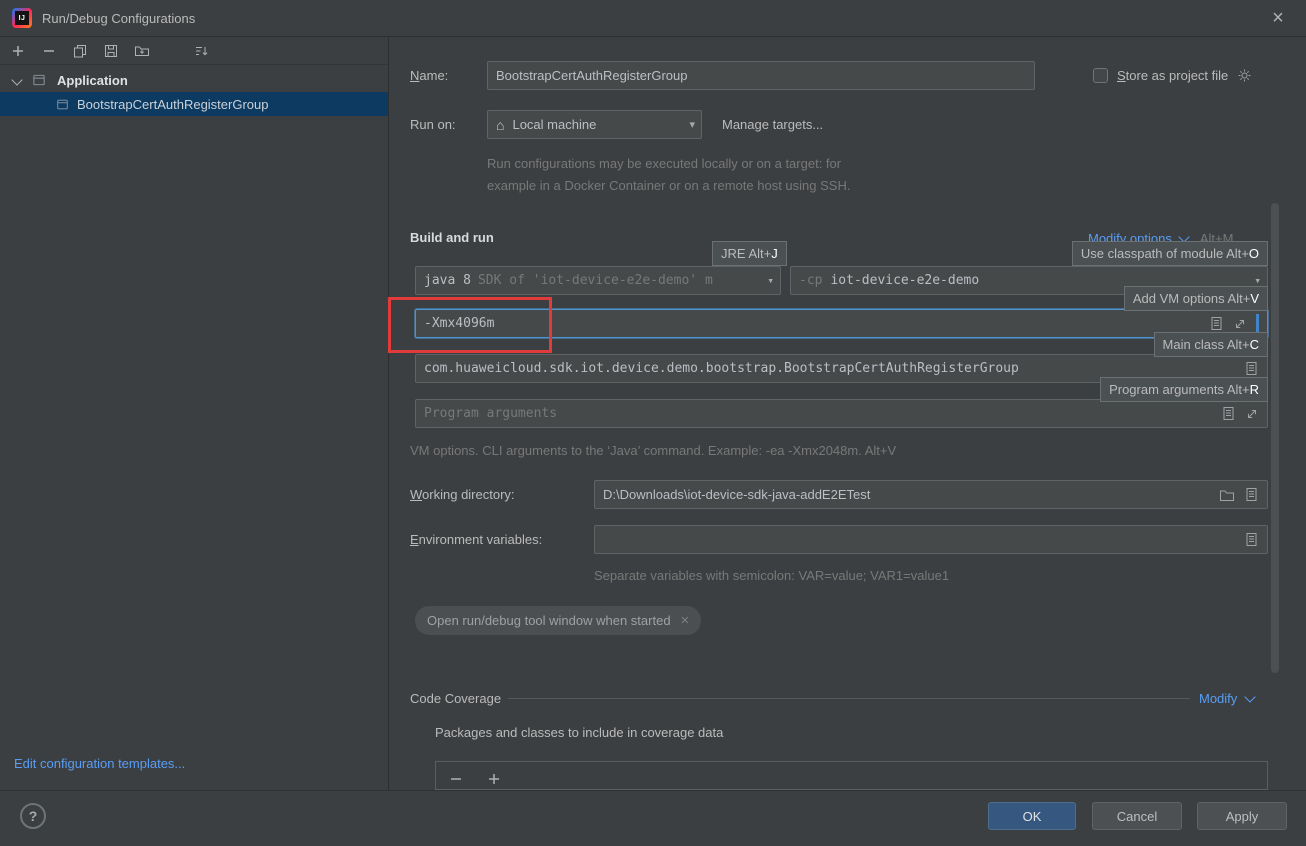 The image size is (1306, 846). Describe the element at coordinates (49, 51) in the screenshot. I see `remove-configuration-icon` at that location.